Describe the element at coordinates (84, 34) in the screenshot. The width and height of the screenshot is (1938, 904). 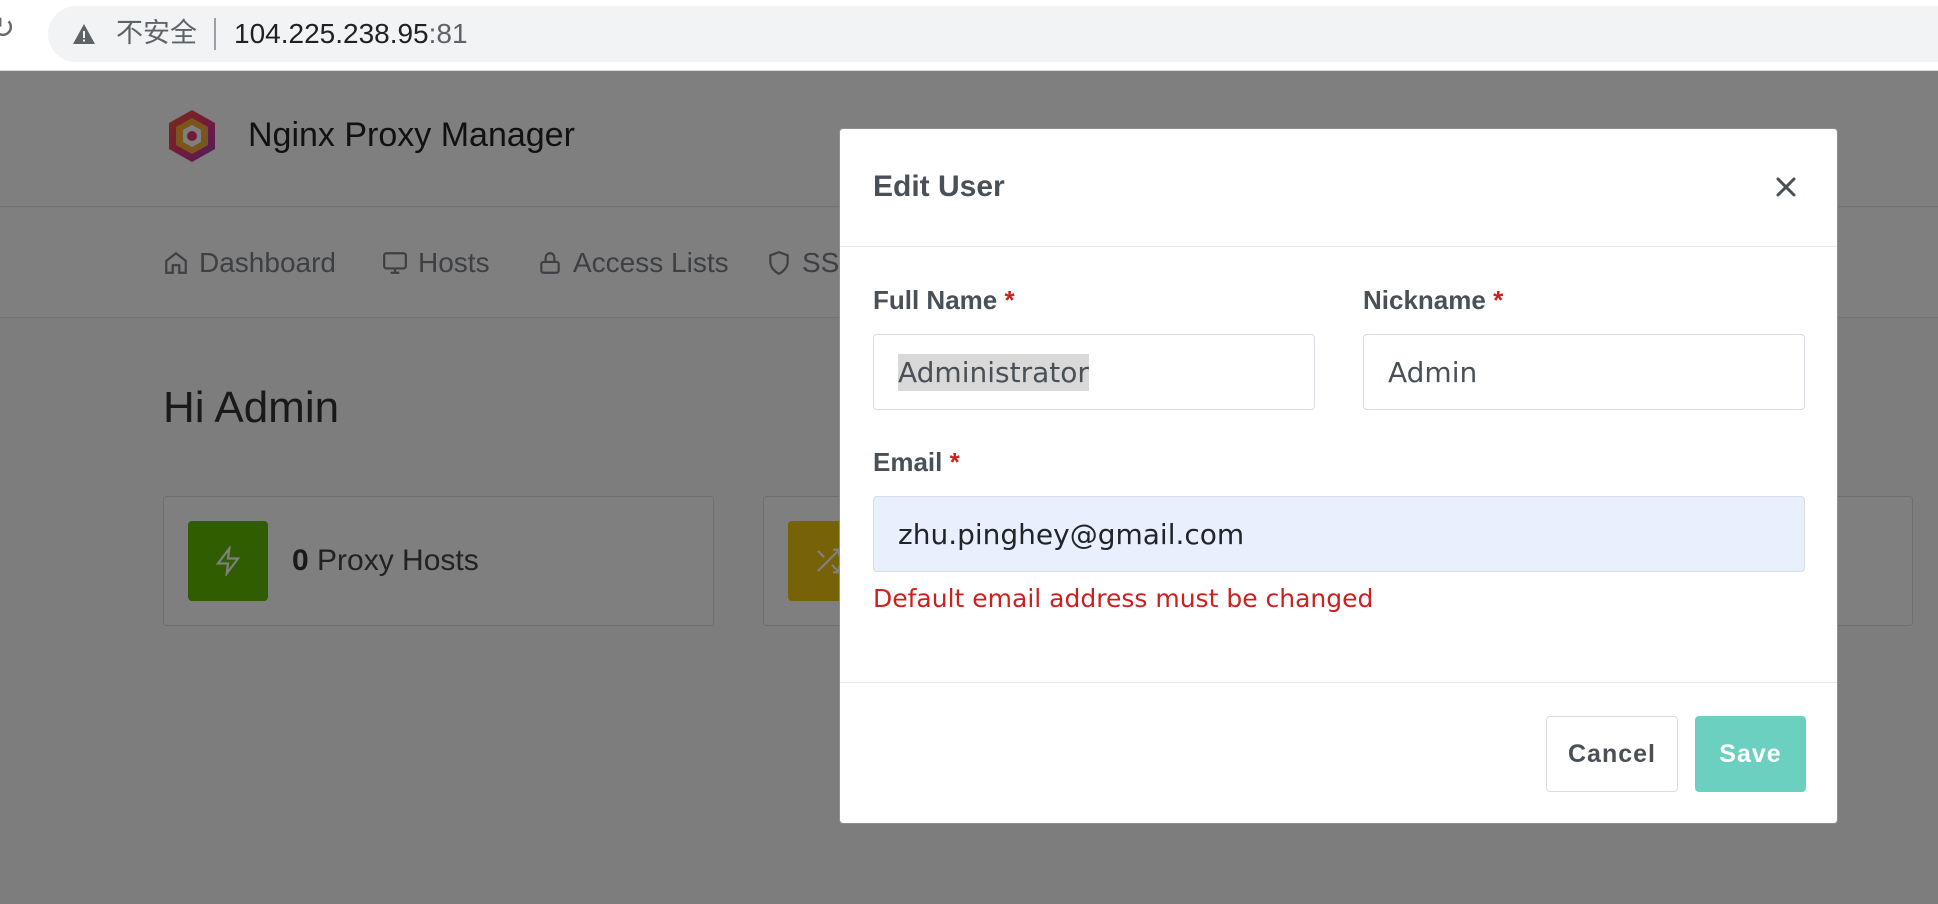
I see `warning-icon` at that location.